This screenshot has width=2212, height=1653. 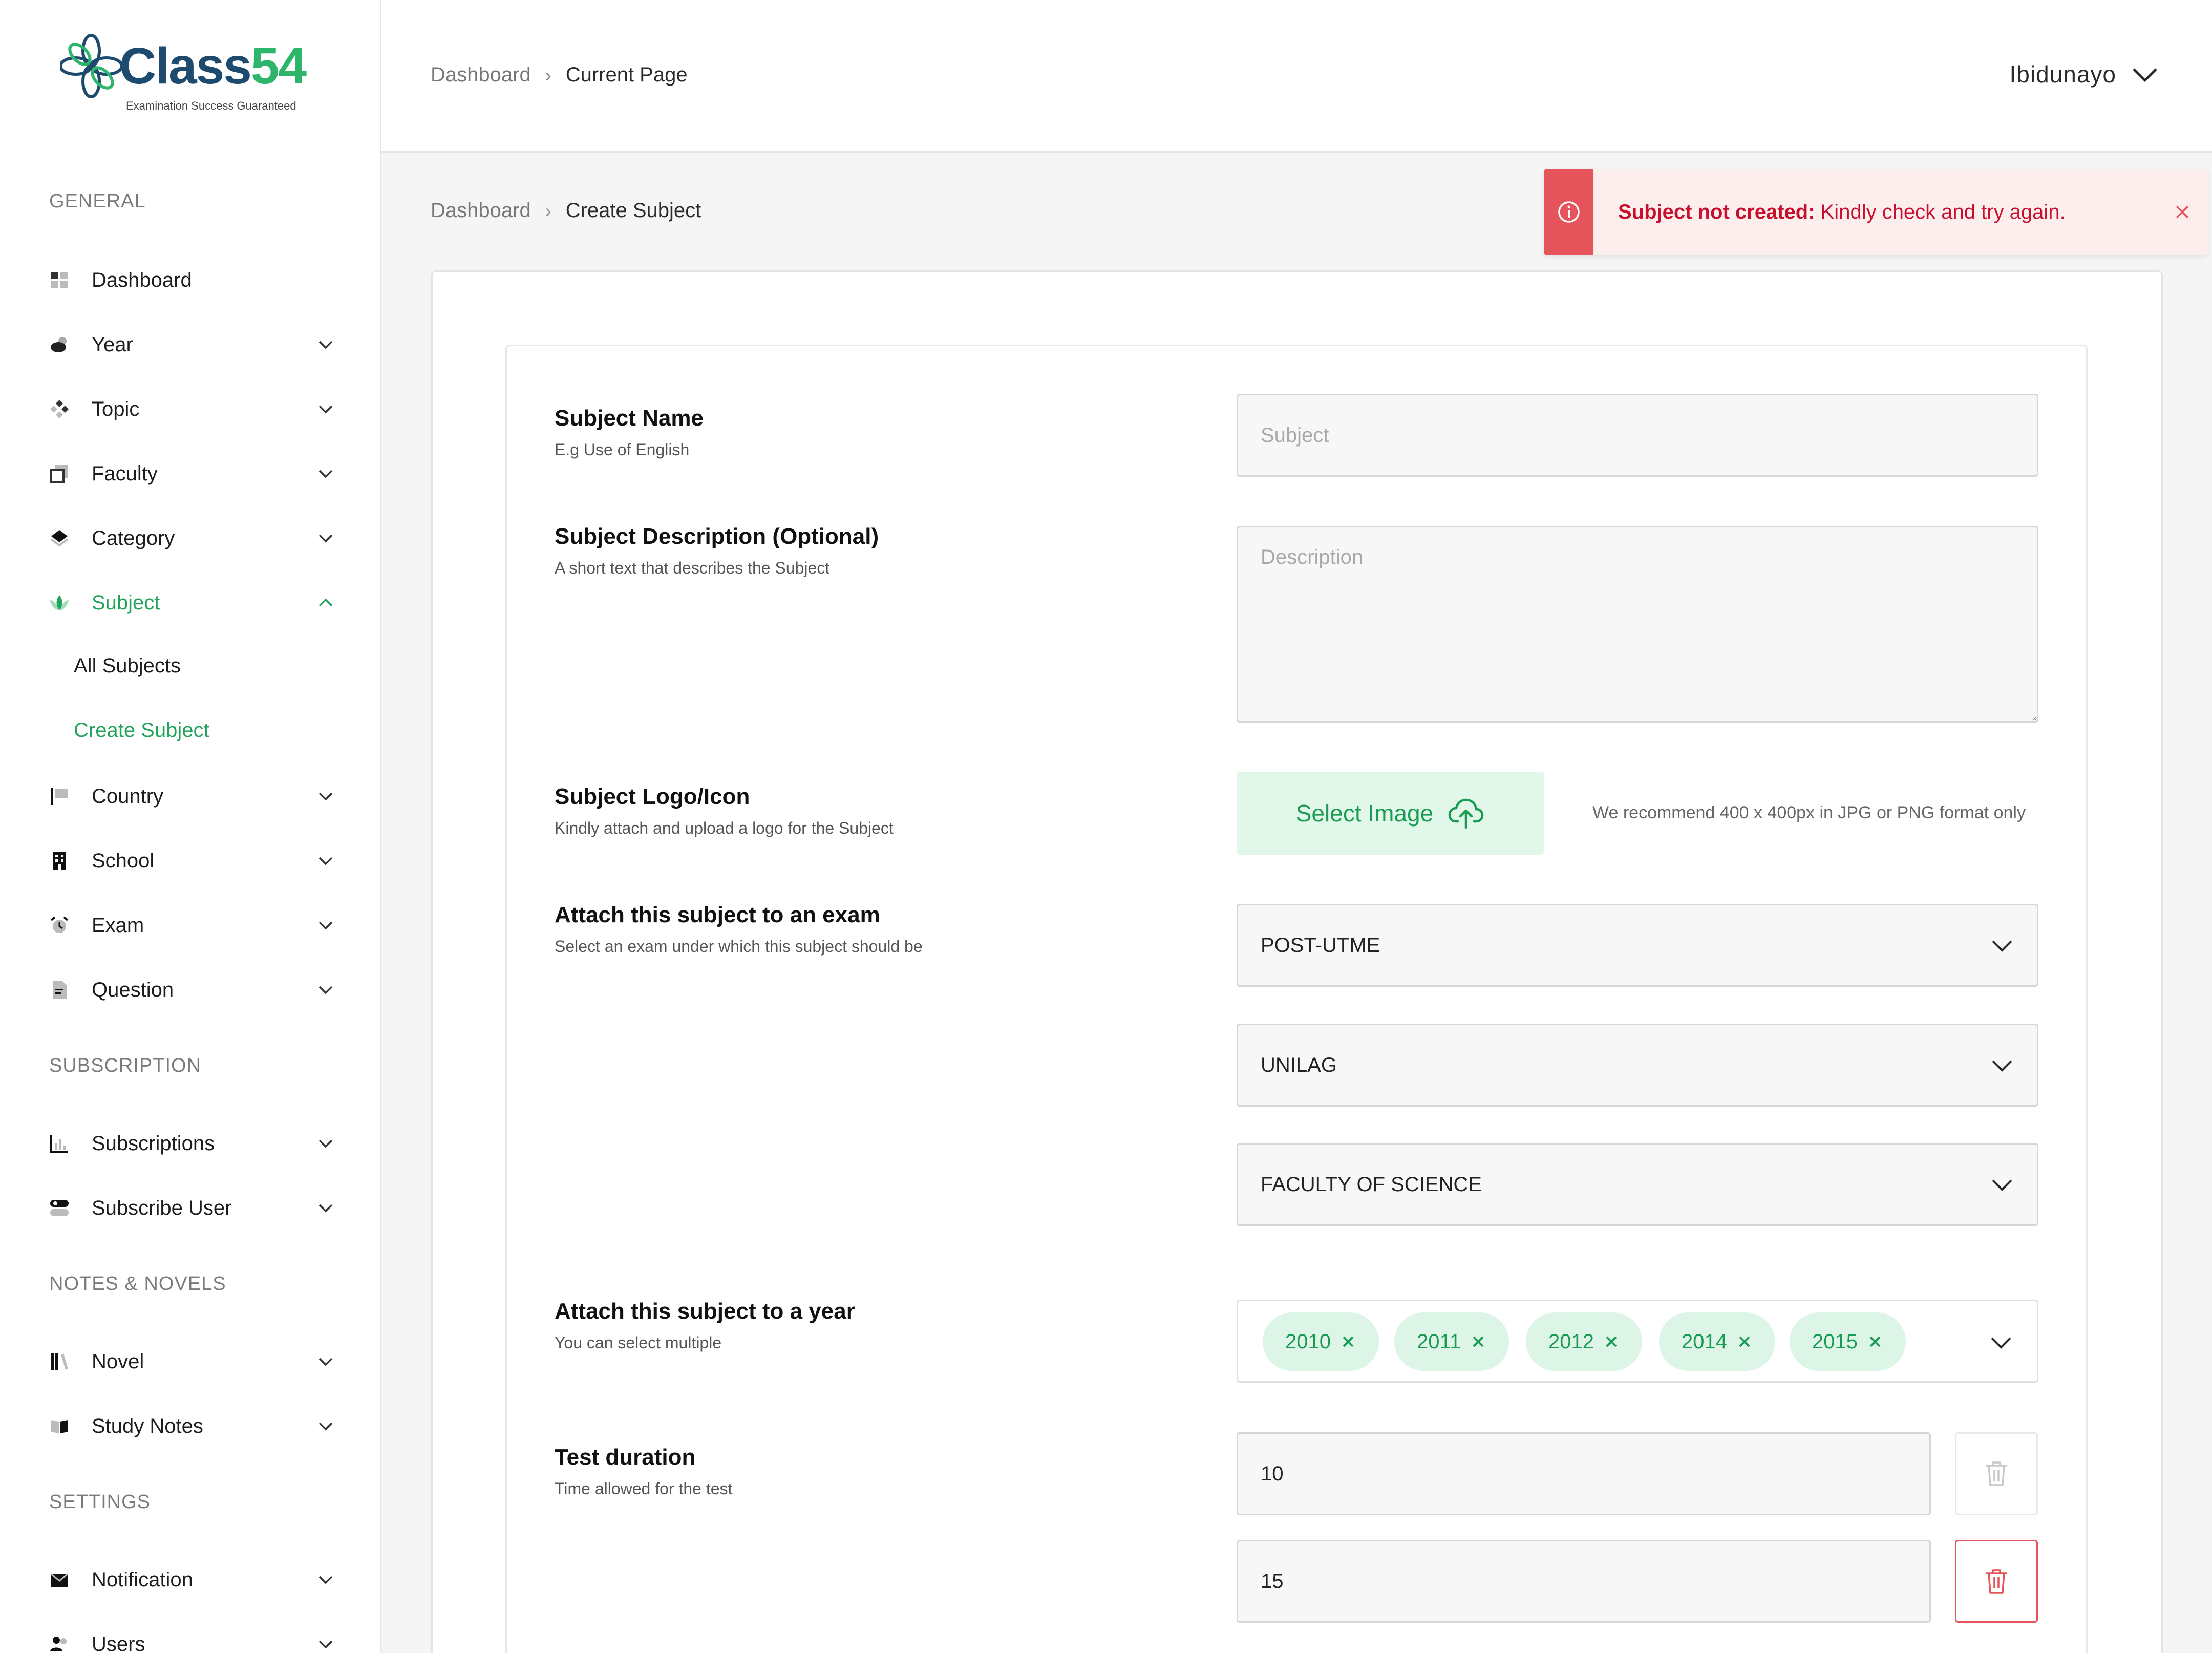 I want to click on year-tag: 2015, so click(x=1848, y=1341).